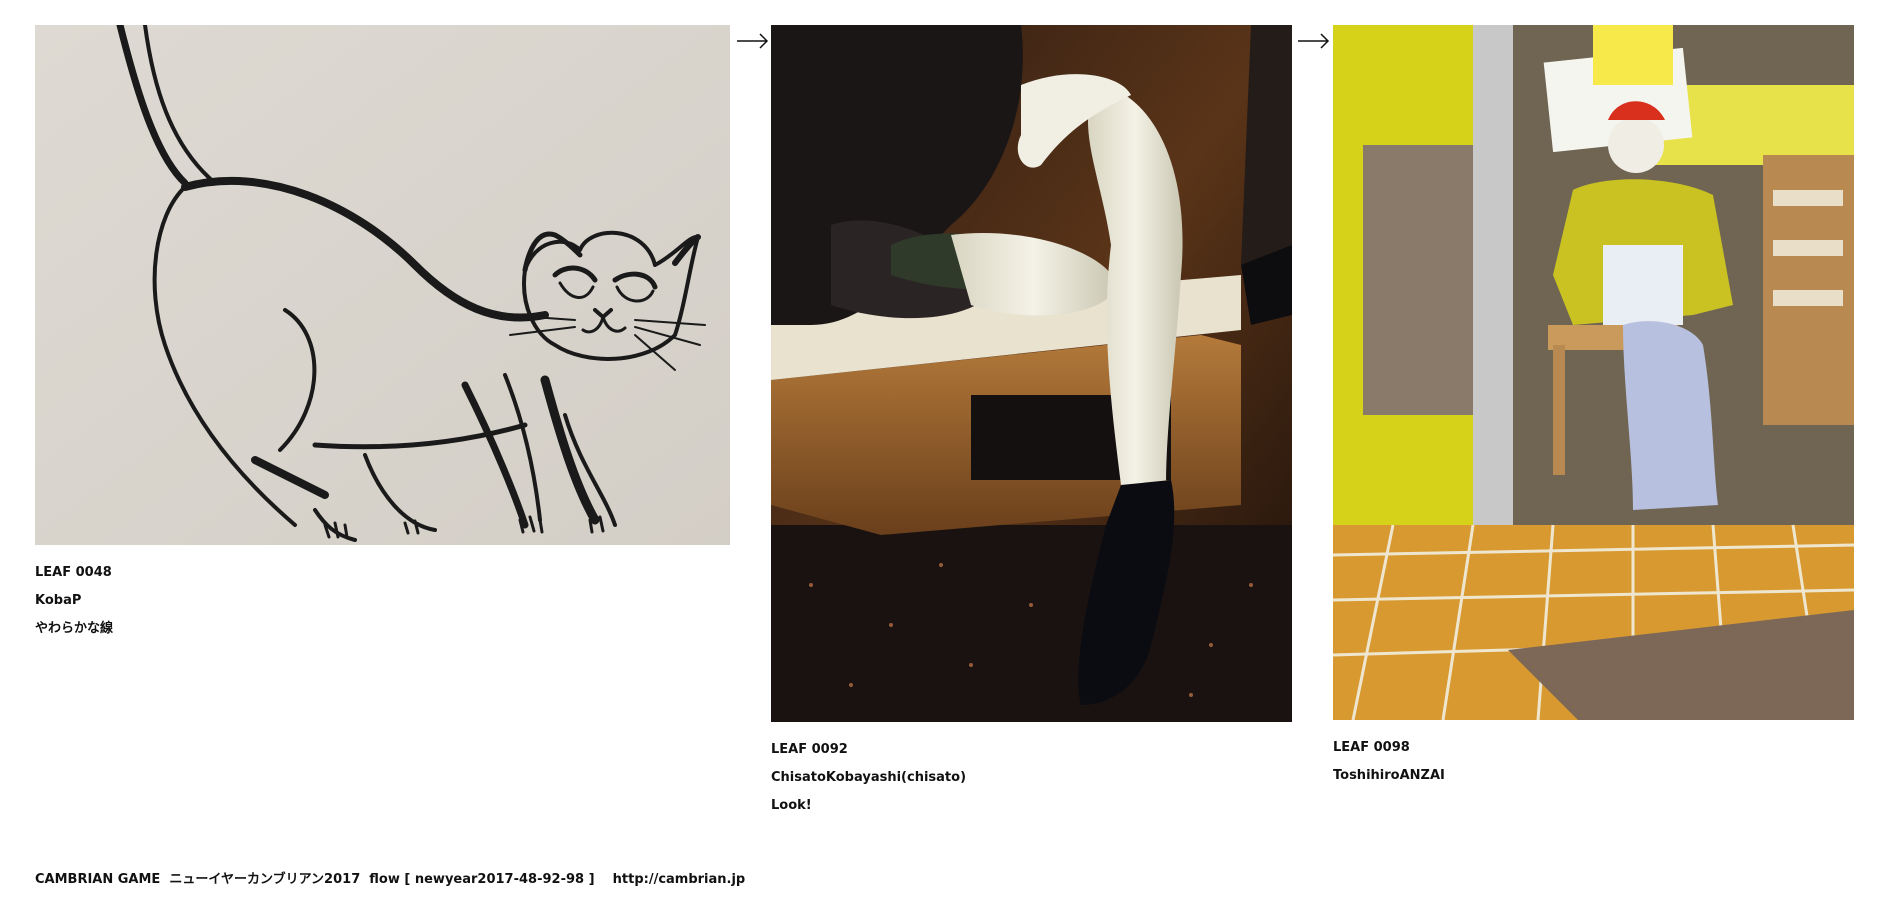 The image size is (1883, 902). Describe the element at coordinates (1636, 145) in the screenshot. I see `skeleton-head` at that location.